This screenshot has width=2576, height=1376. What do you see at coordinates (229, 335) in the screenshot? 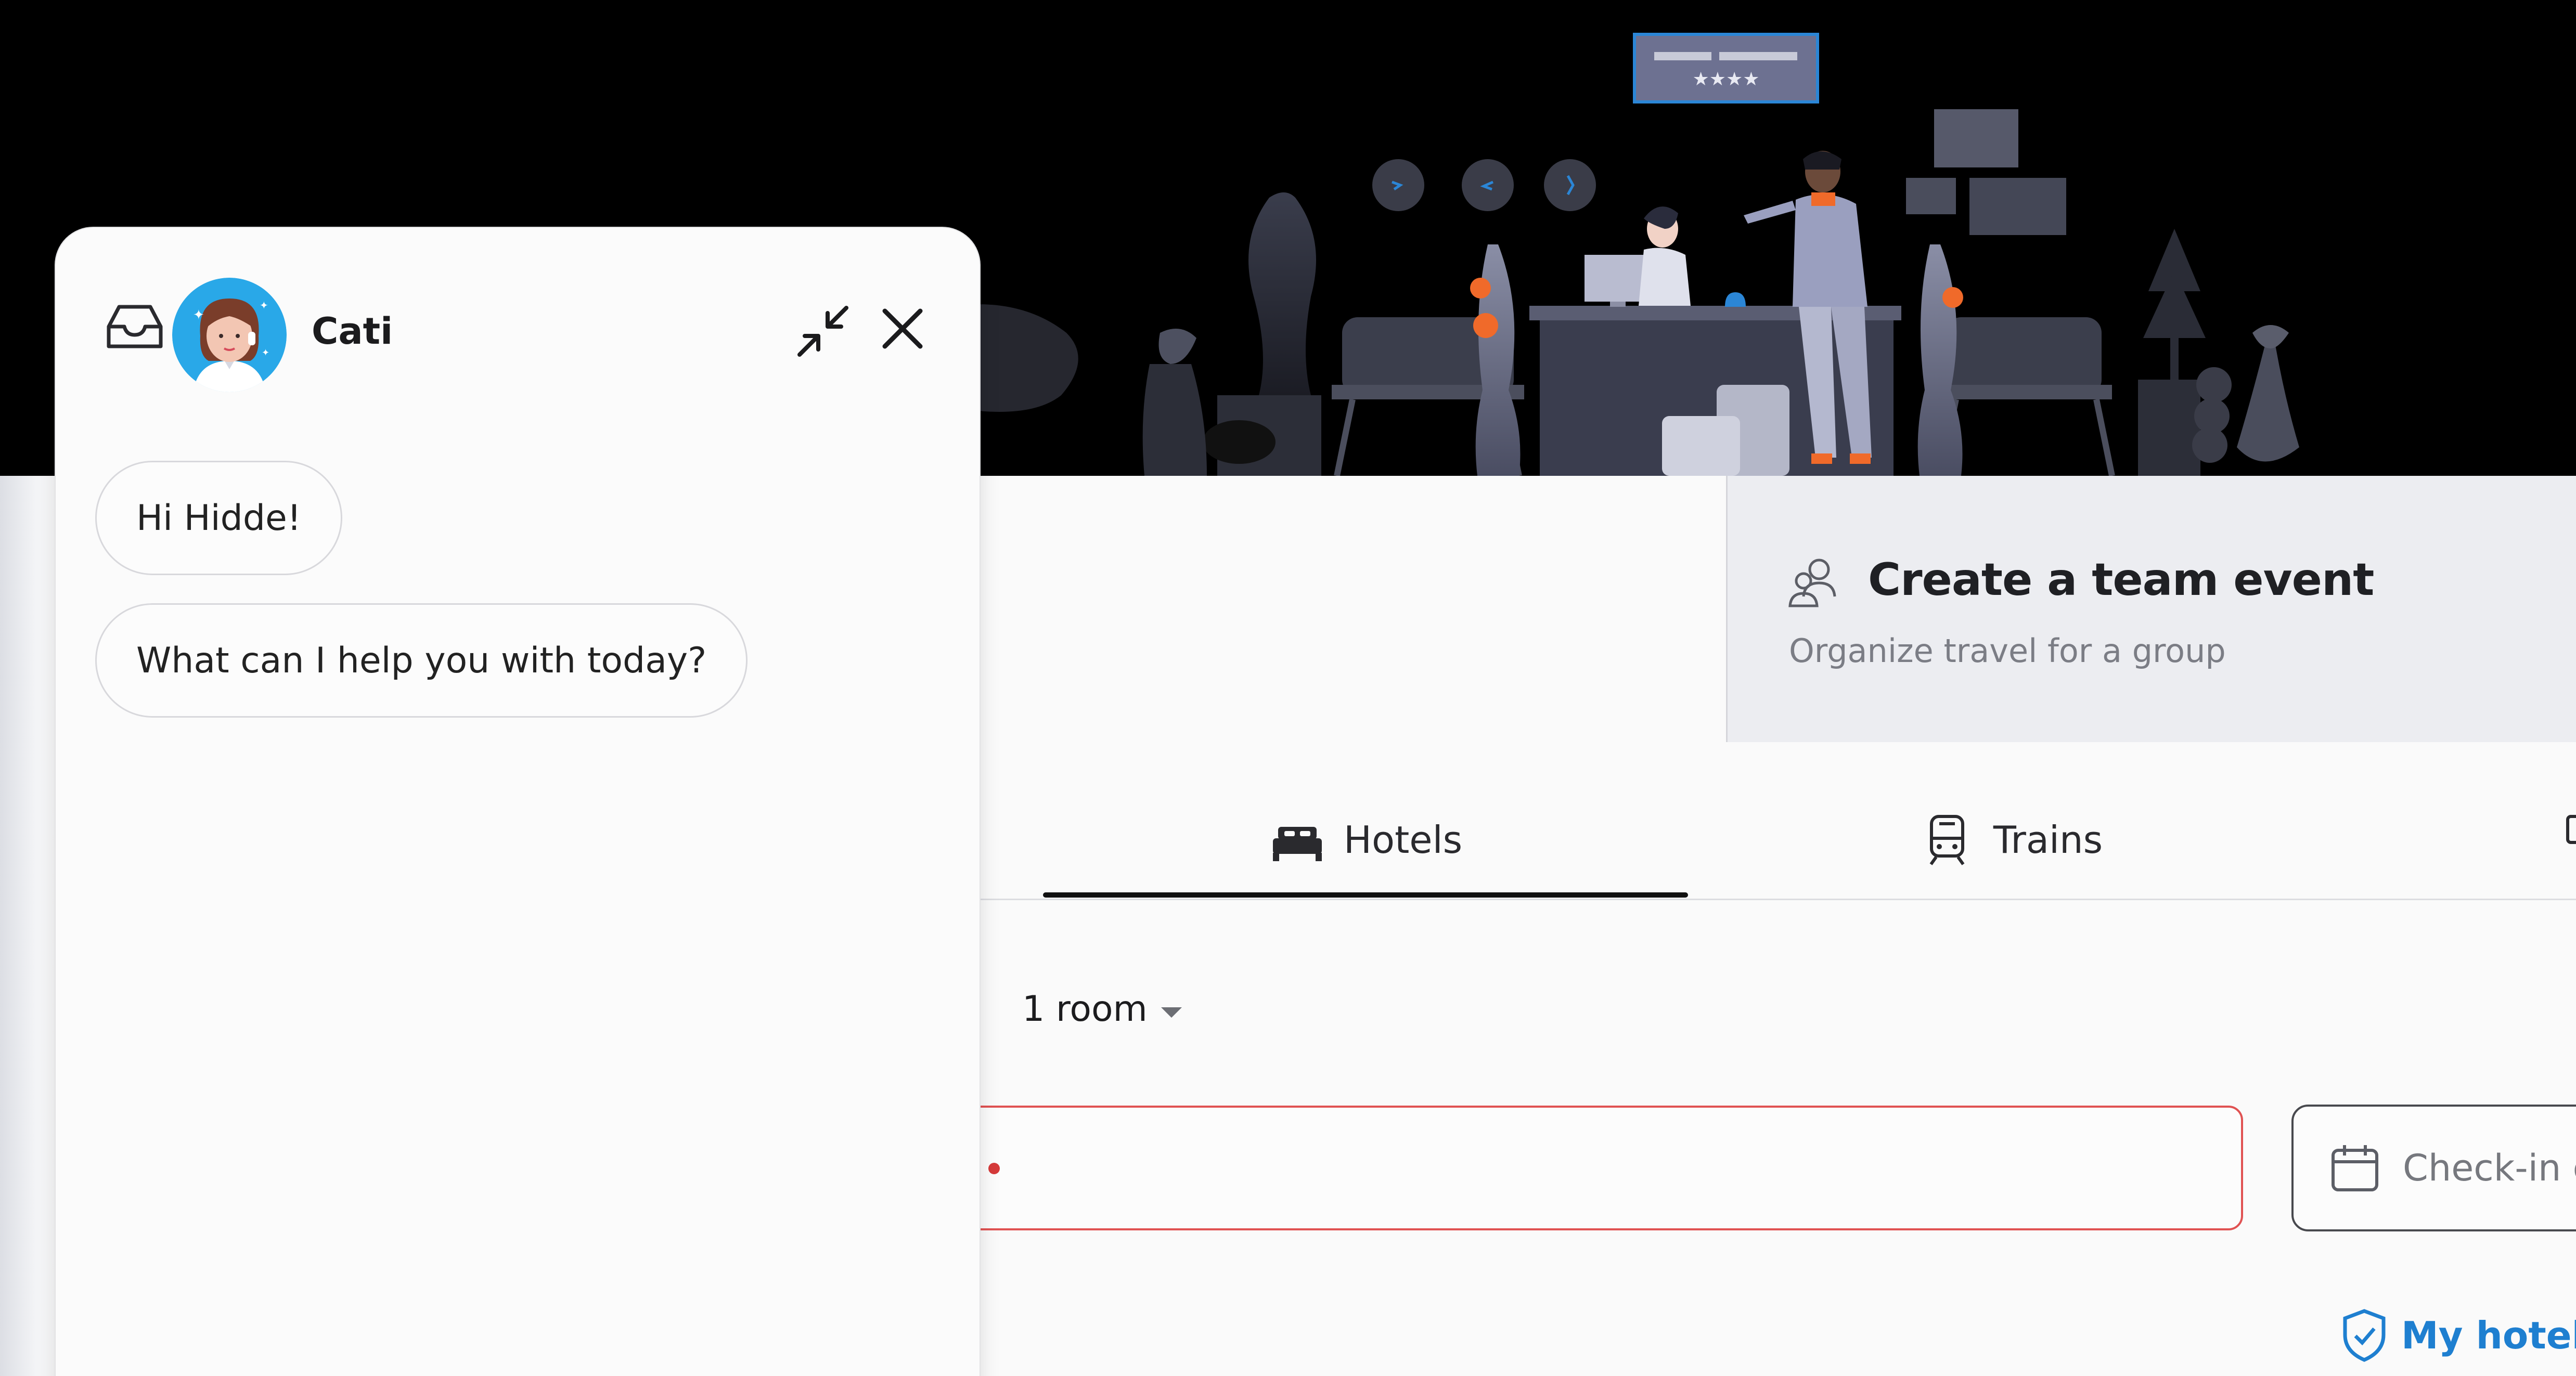
I see `agent-avatar: ✦ ✦ ✦` at bounding box center [229, 335].